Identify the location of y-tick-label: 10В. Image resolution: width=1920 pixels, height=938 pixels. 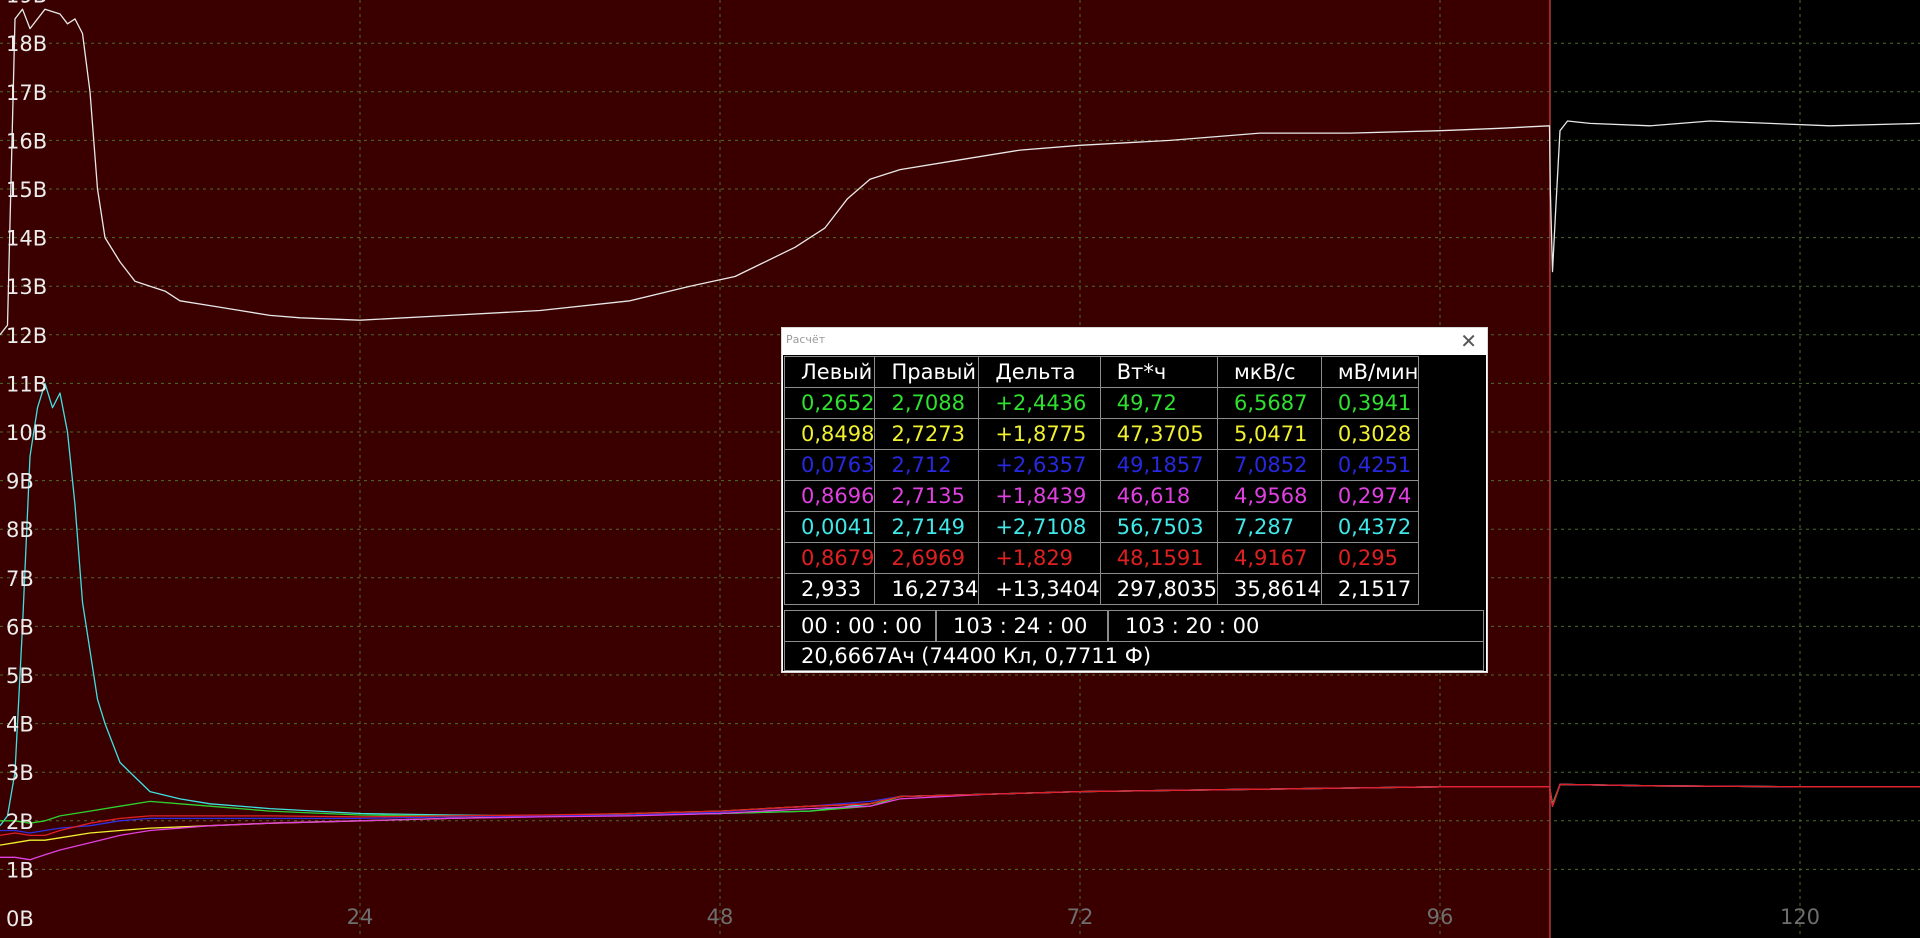
(26, 433).